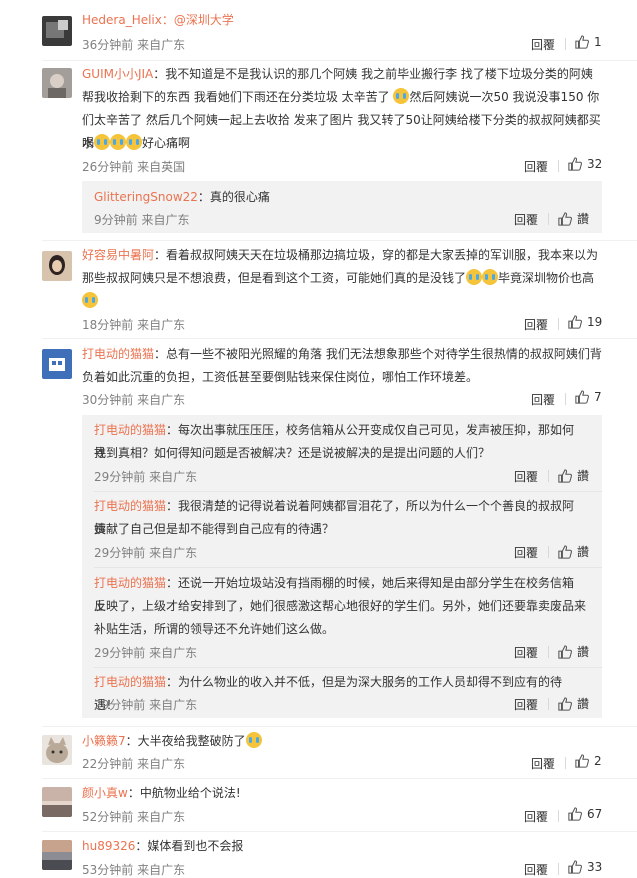 Image resolution: width=637 pixels, height=878 pixels. Describe the element at coordinates (198, 20) in the screenshot. I see `mention-link: ：@深圳大学` at that location.